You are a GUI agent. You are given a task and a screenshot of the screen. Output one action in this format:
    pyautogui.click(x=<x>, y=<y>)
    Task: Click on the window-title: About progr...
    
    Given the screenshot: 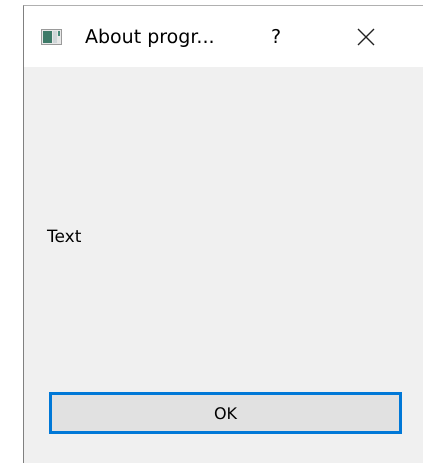 What is the action you would take?
    pyautogui.click(x=150, y=37)
    